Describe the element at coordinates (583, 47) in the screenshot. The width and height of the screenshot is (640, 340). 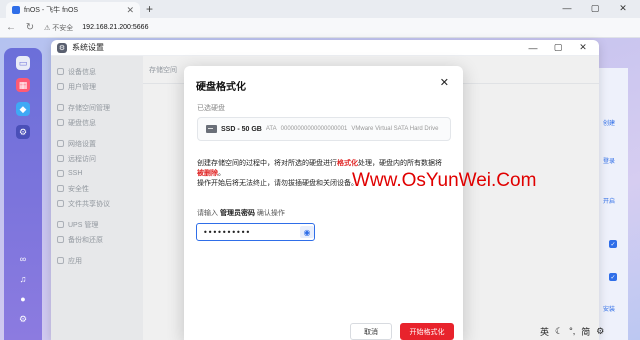
I see `window-close-button: ✕` at that location.